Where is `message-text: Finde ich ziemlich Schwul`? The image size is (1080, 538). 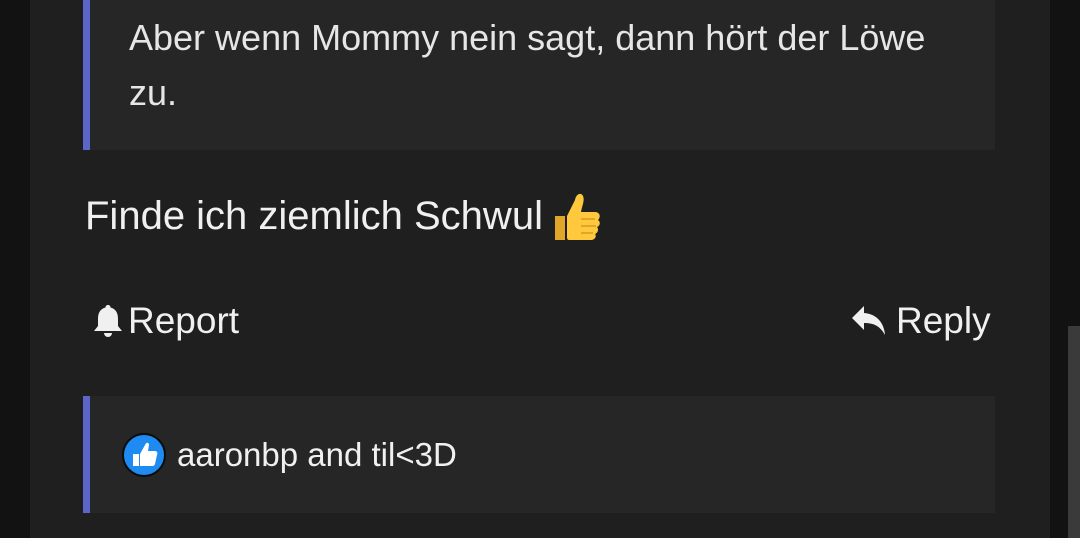 message-text: Finde ich ziemlich Schwul is located at coordinates (314, 216).